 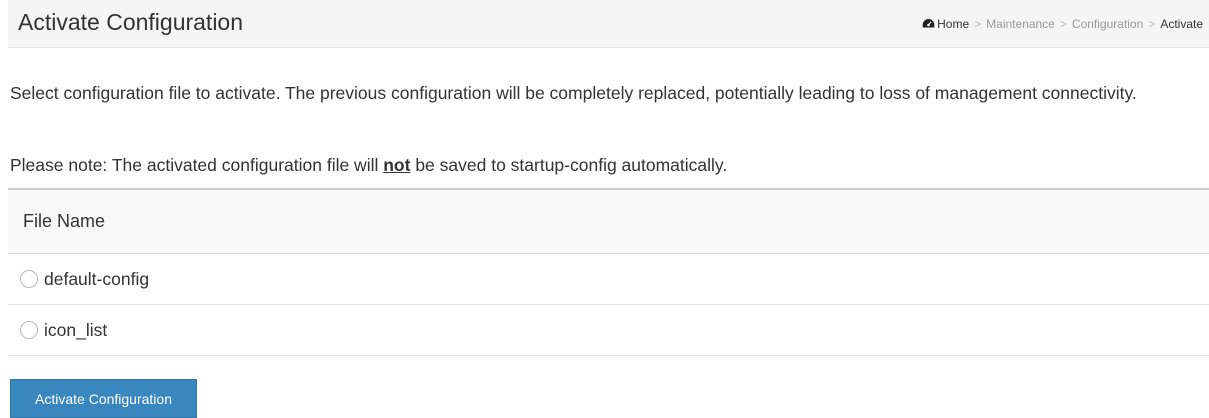 I want to click on table-row-icon-list: icon_list, so click(x=608, y=330).